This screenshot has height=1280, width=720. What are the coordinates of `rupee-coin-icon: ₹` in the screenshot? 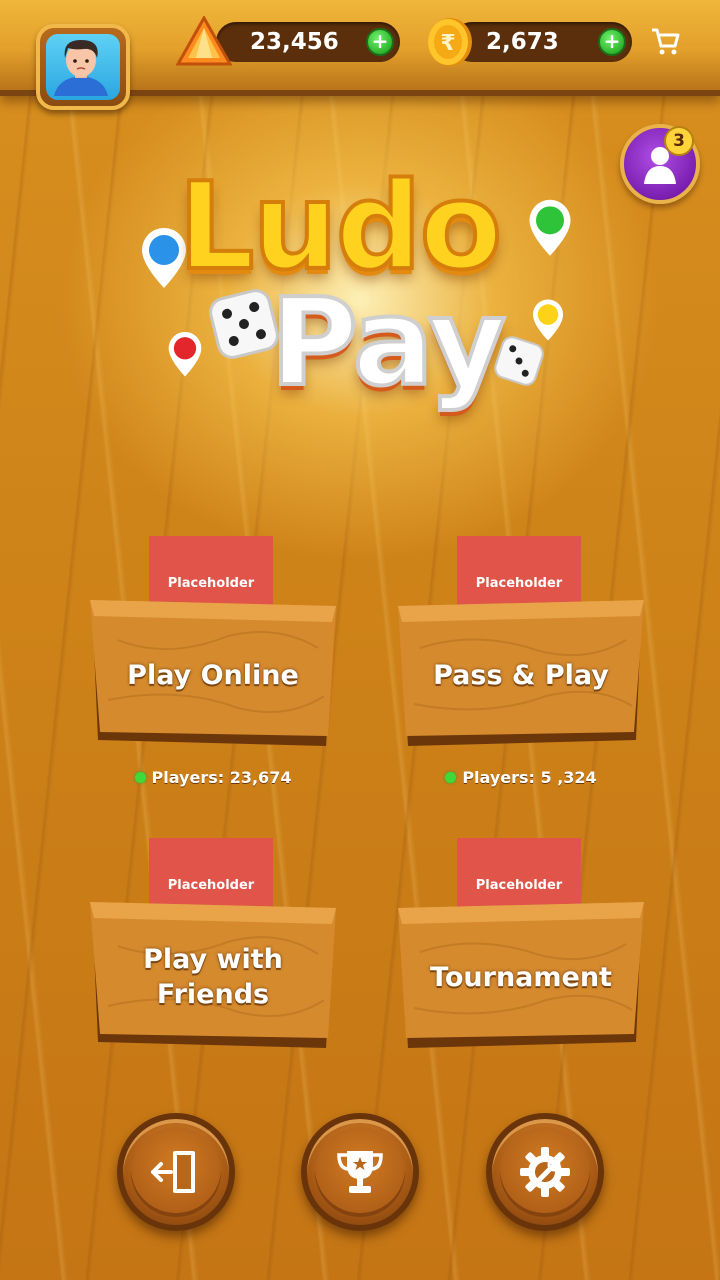 It's located at (450, 42).